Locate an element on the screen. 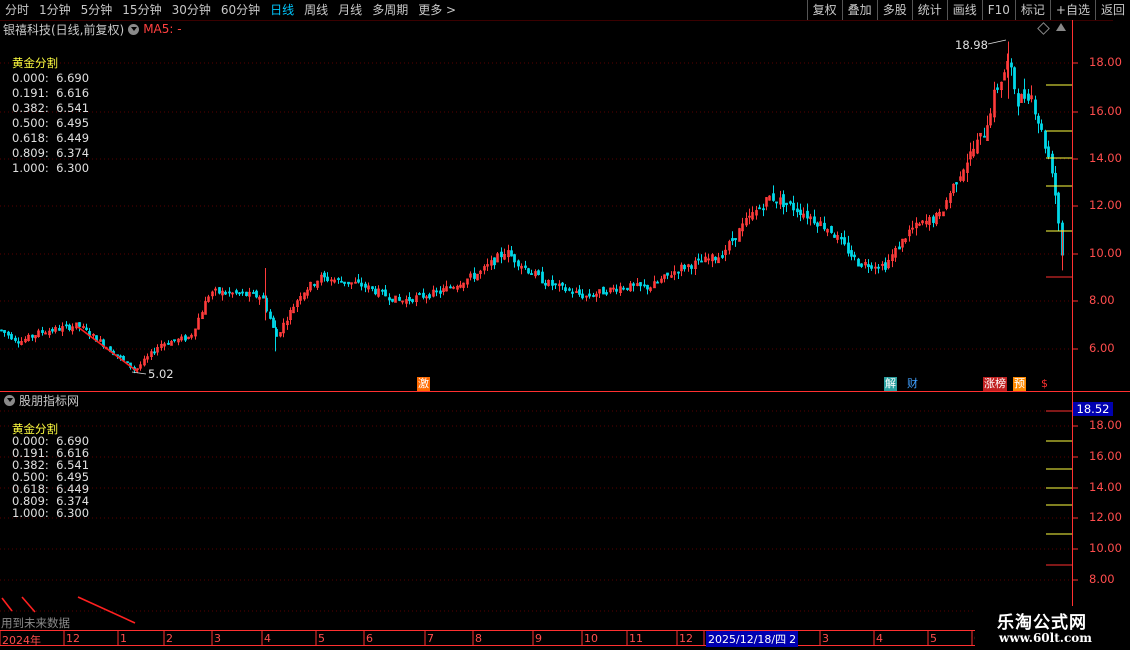 The height and width of the screenshot is (650, 1130). y-label-main-1: 16.00 is located at coordinates (1105, 111).